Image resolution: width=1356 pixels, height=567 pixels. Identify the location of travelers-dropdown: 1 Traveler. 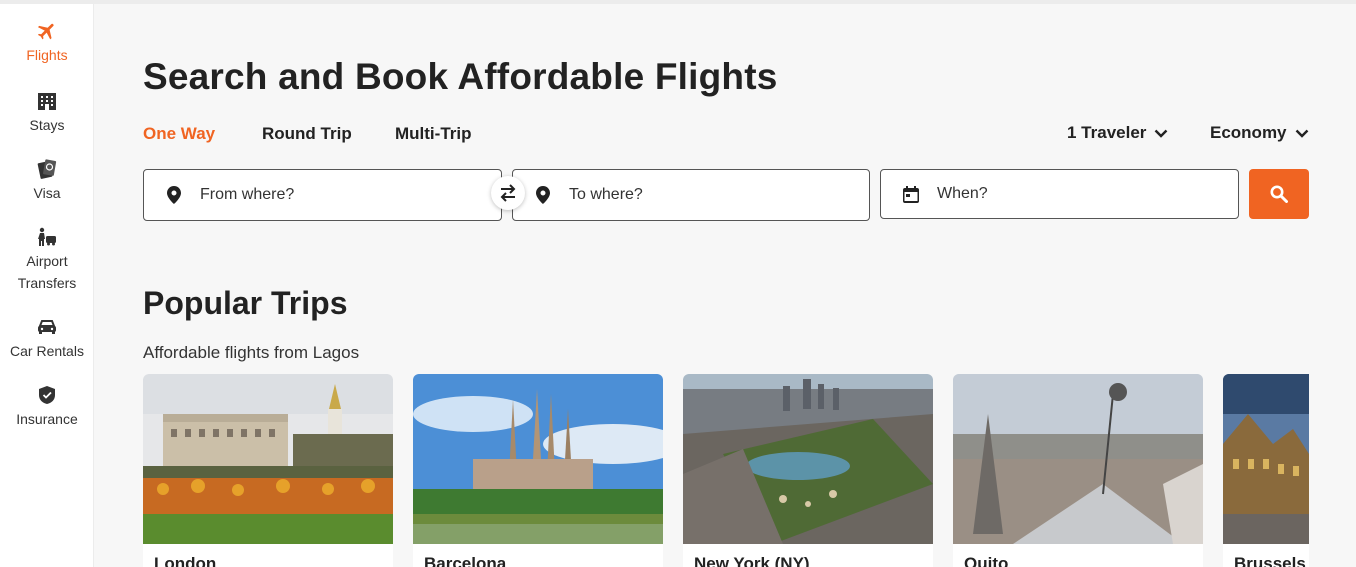
(1117, 133).